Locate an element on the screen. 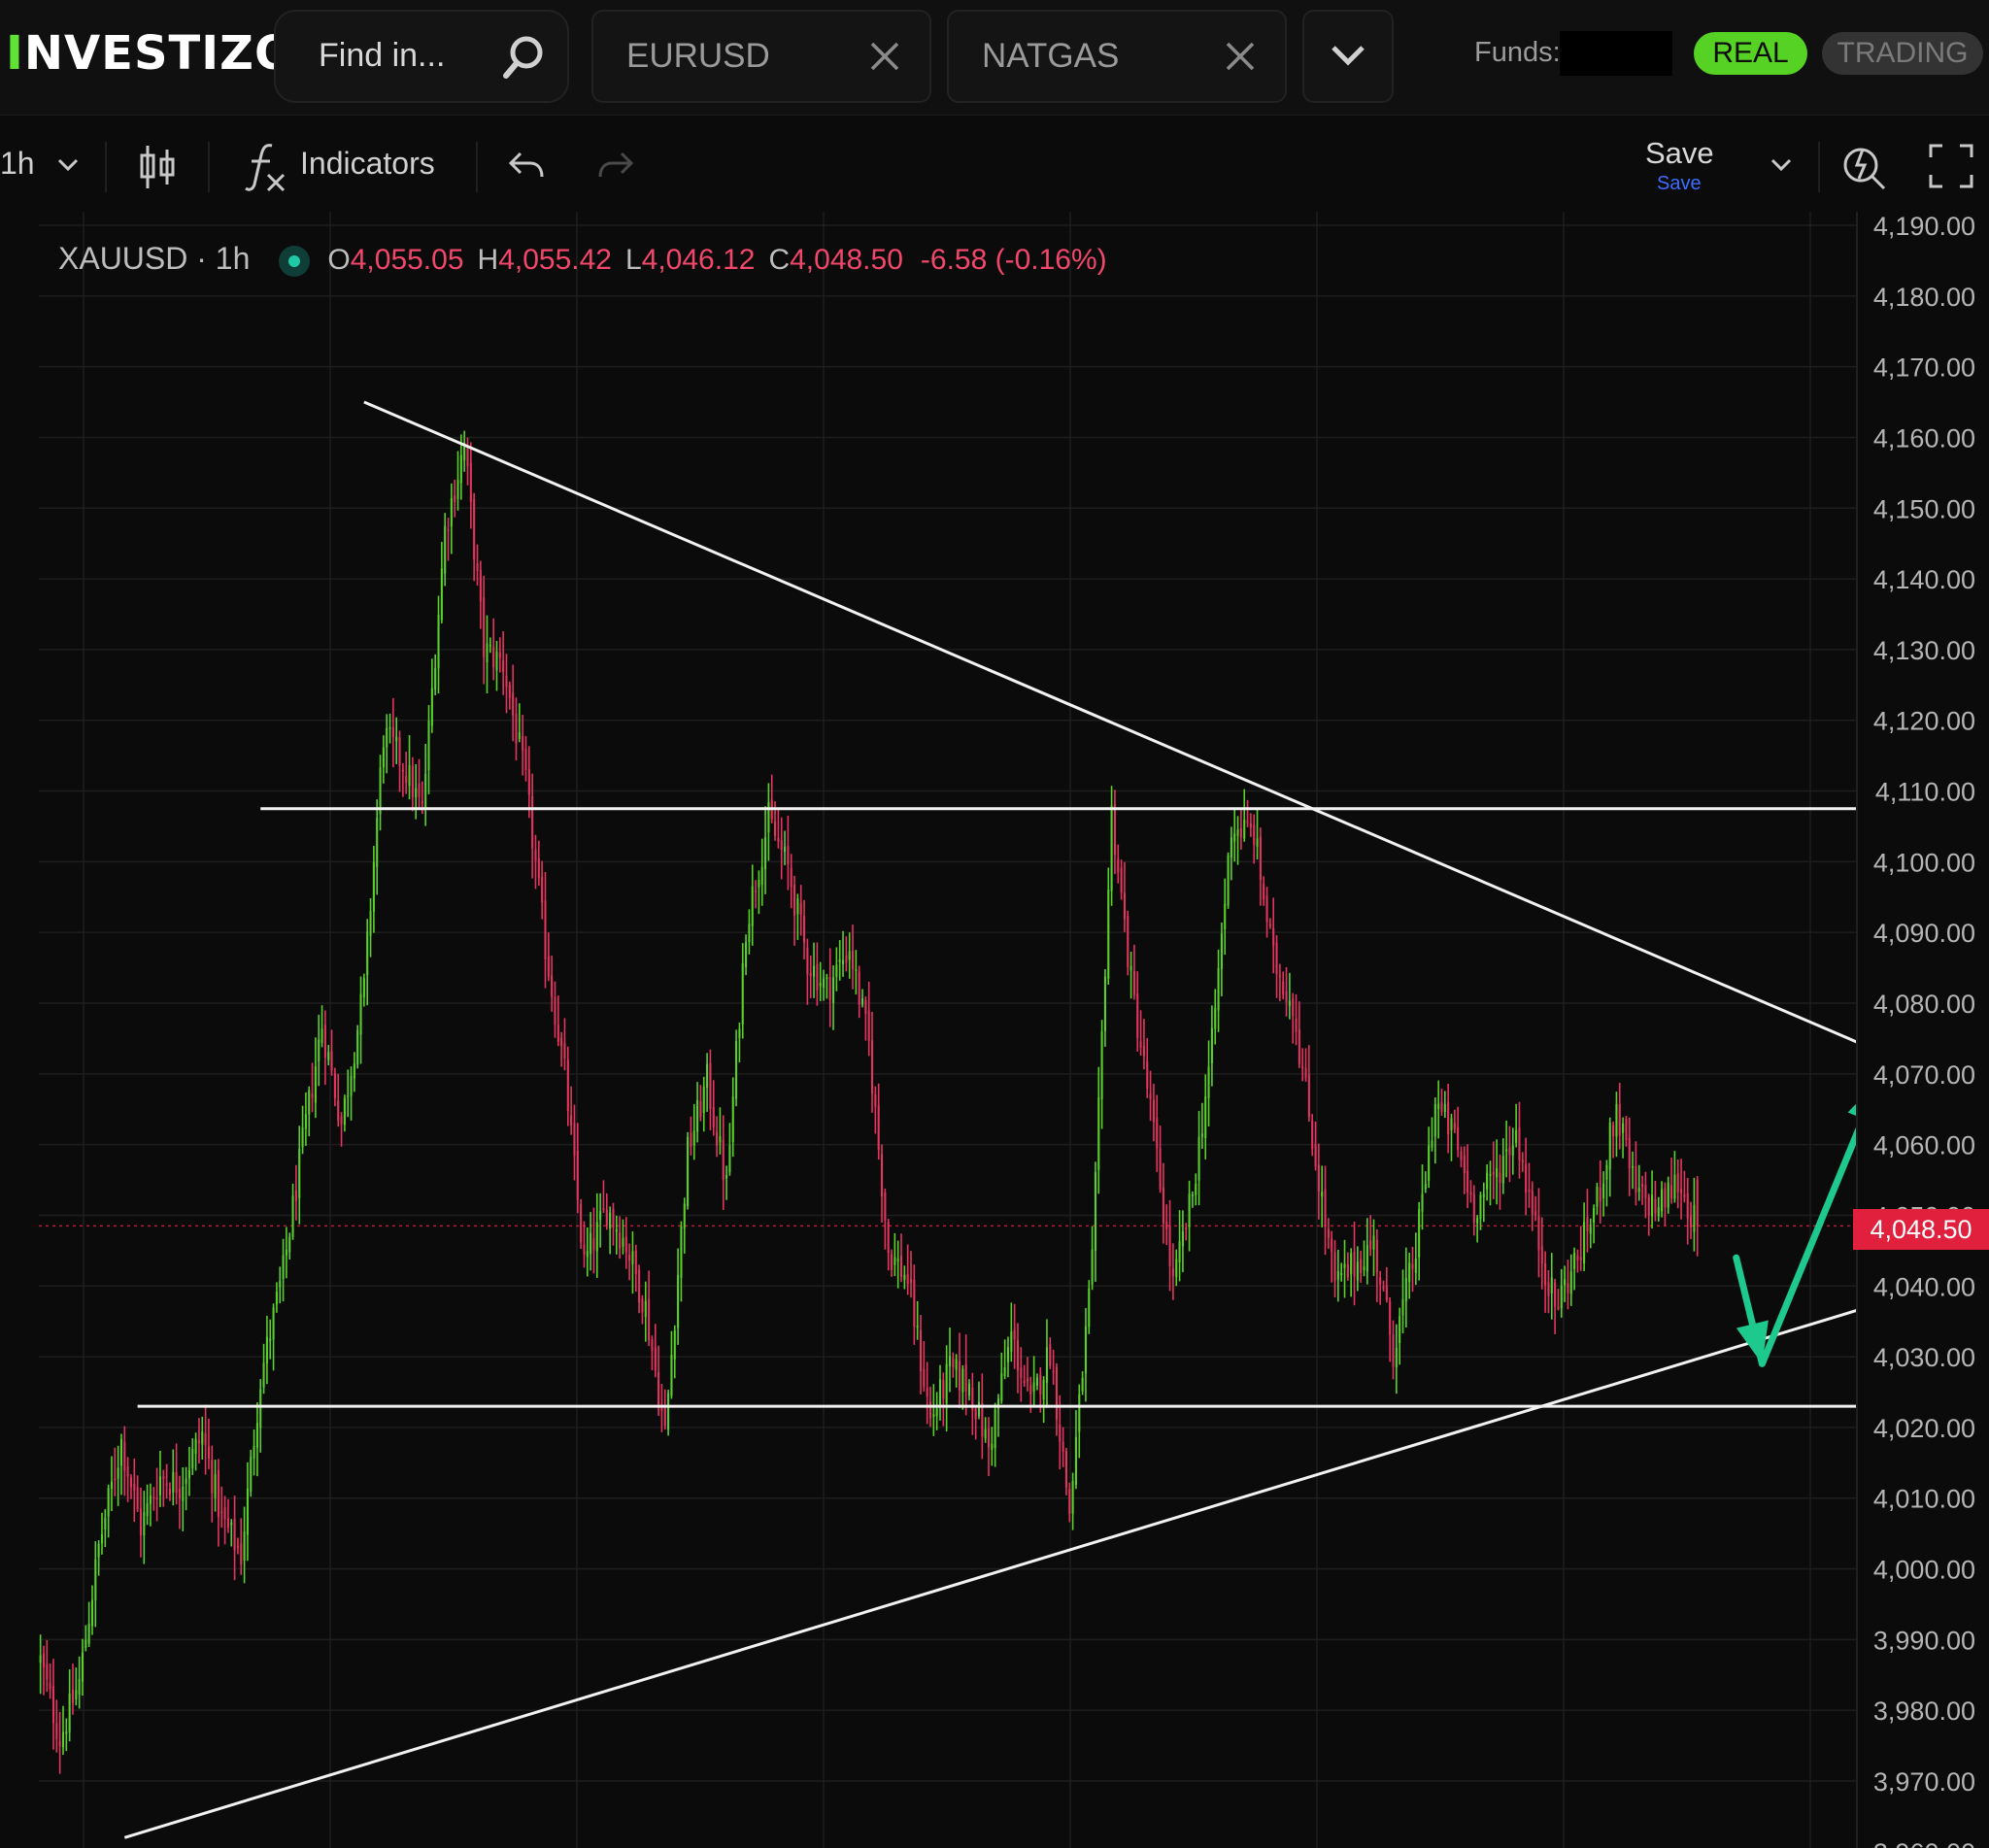 The image size is (1989, 1848). alert-icon is located at coordinates (1864, 166).